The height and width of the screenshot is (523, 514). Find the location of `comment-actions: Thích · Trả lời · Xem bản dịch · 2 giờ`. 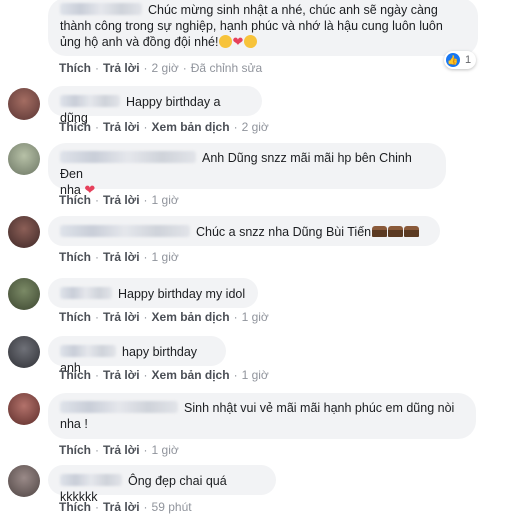

comment-actions: Thích · Trả lời · Xem bản dịch · 2 giờ is located at coordinates (164, 127).